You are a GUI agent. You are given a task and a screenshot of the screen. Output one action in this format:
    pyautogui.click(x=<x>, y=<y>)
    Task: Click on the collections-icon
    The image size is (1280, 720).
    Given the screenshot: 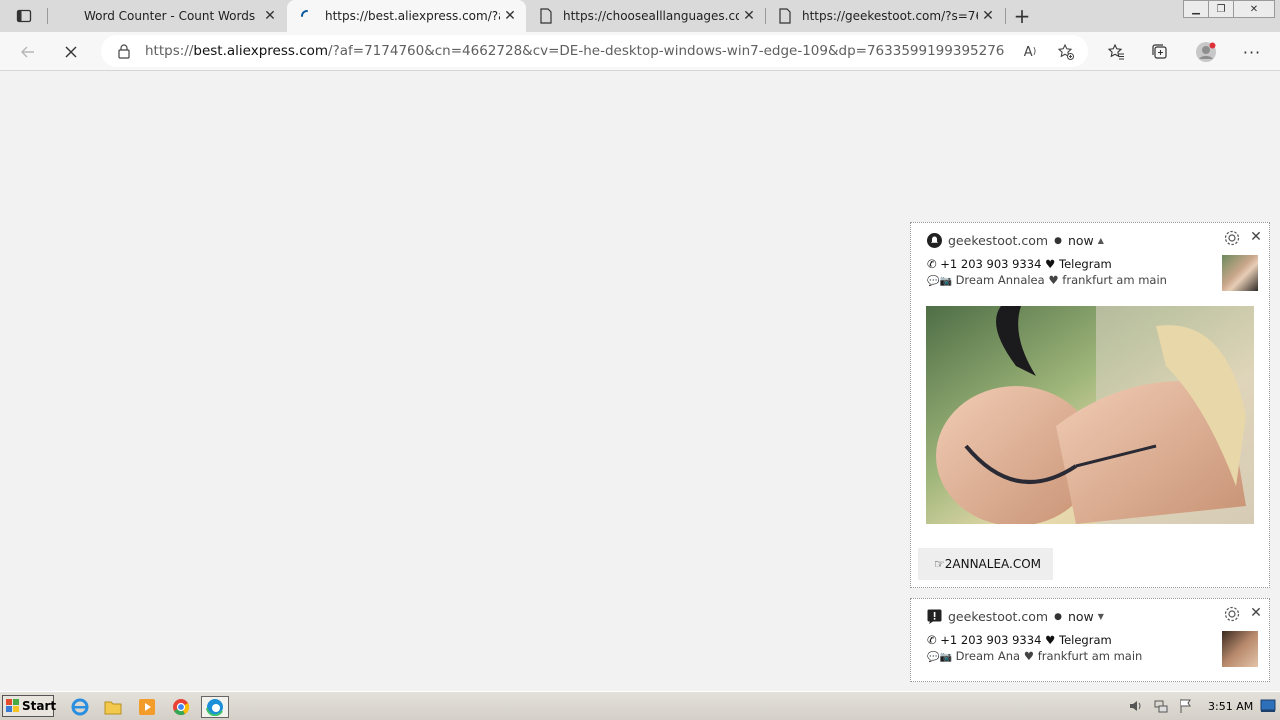 What is the action you would take?
    pyautogui.click(x=1160, y=52)
    